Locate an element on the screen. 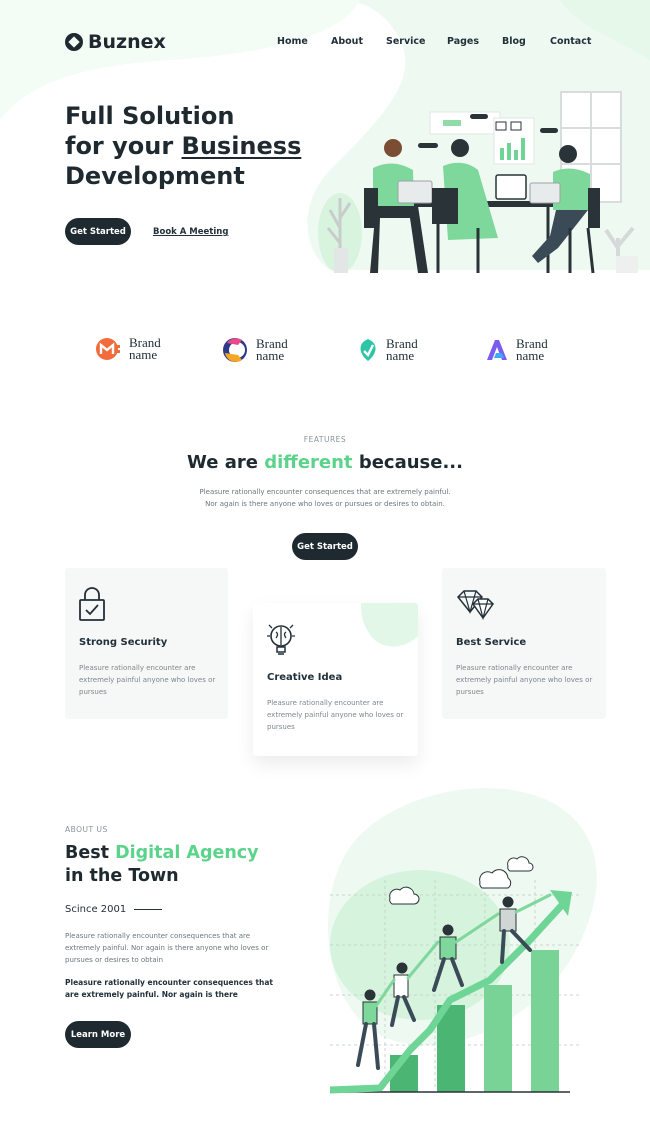 The height and width of the screenshot is (1121, 650). logo: Buznex is located at coordinates (115, 42).